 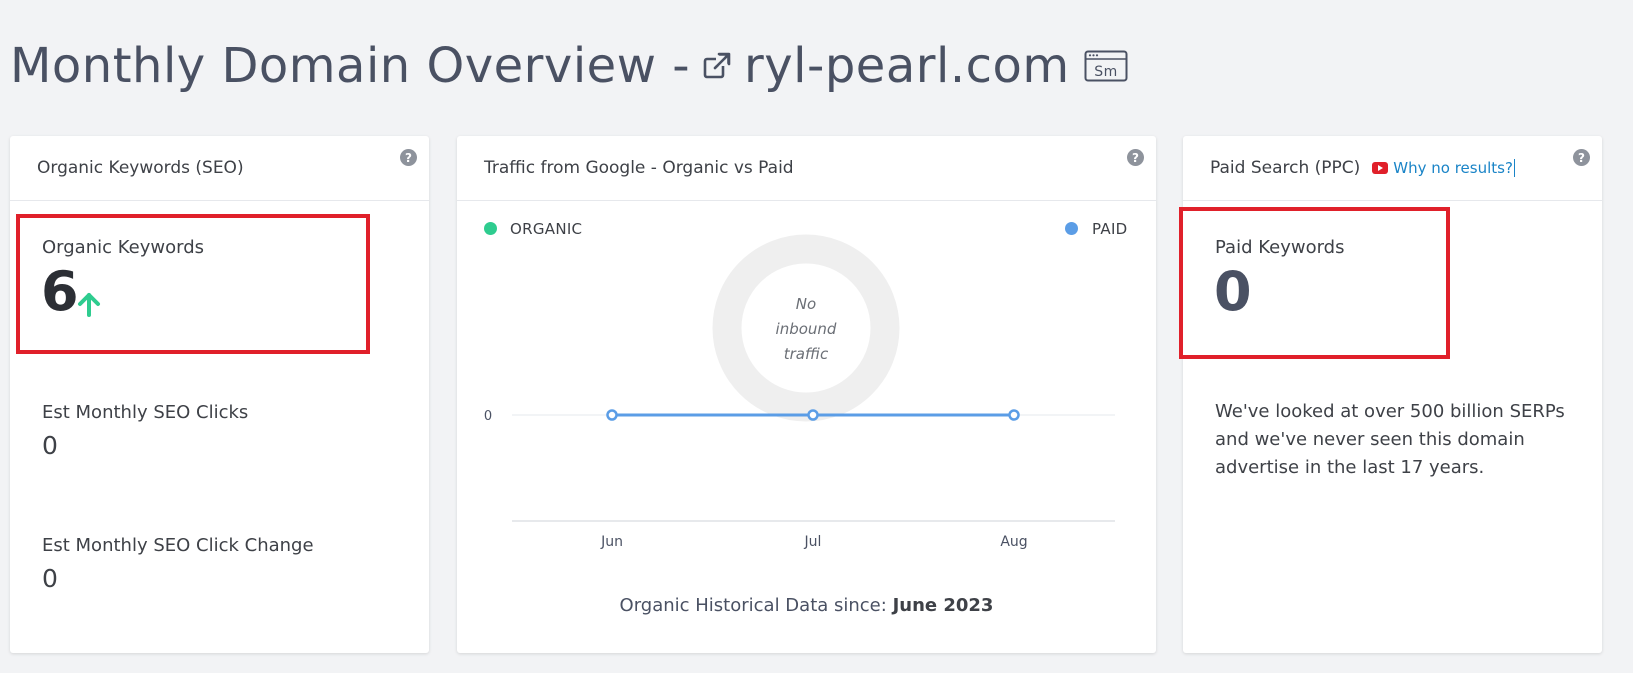 I want to click on footnote-prefix: Organic Historical Data since:, so click(x=753, y=605).